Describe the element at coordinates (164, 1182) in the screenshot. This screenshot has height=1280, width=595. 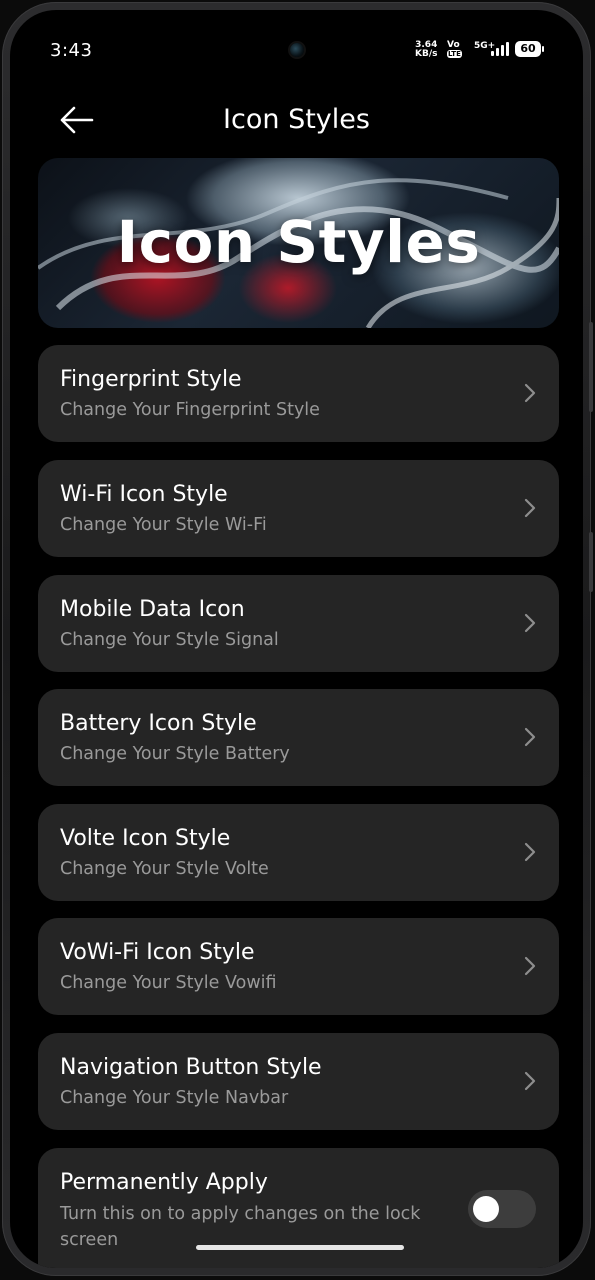
I see `list-item-title: Permanently Apply` at that location.